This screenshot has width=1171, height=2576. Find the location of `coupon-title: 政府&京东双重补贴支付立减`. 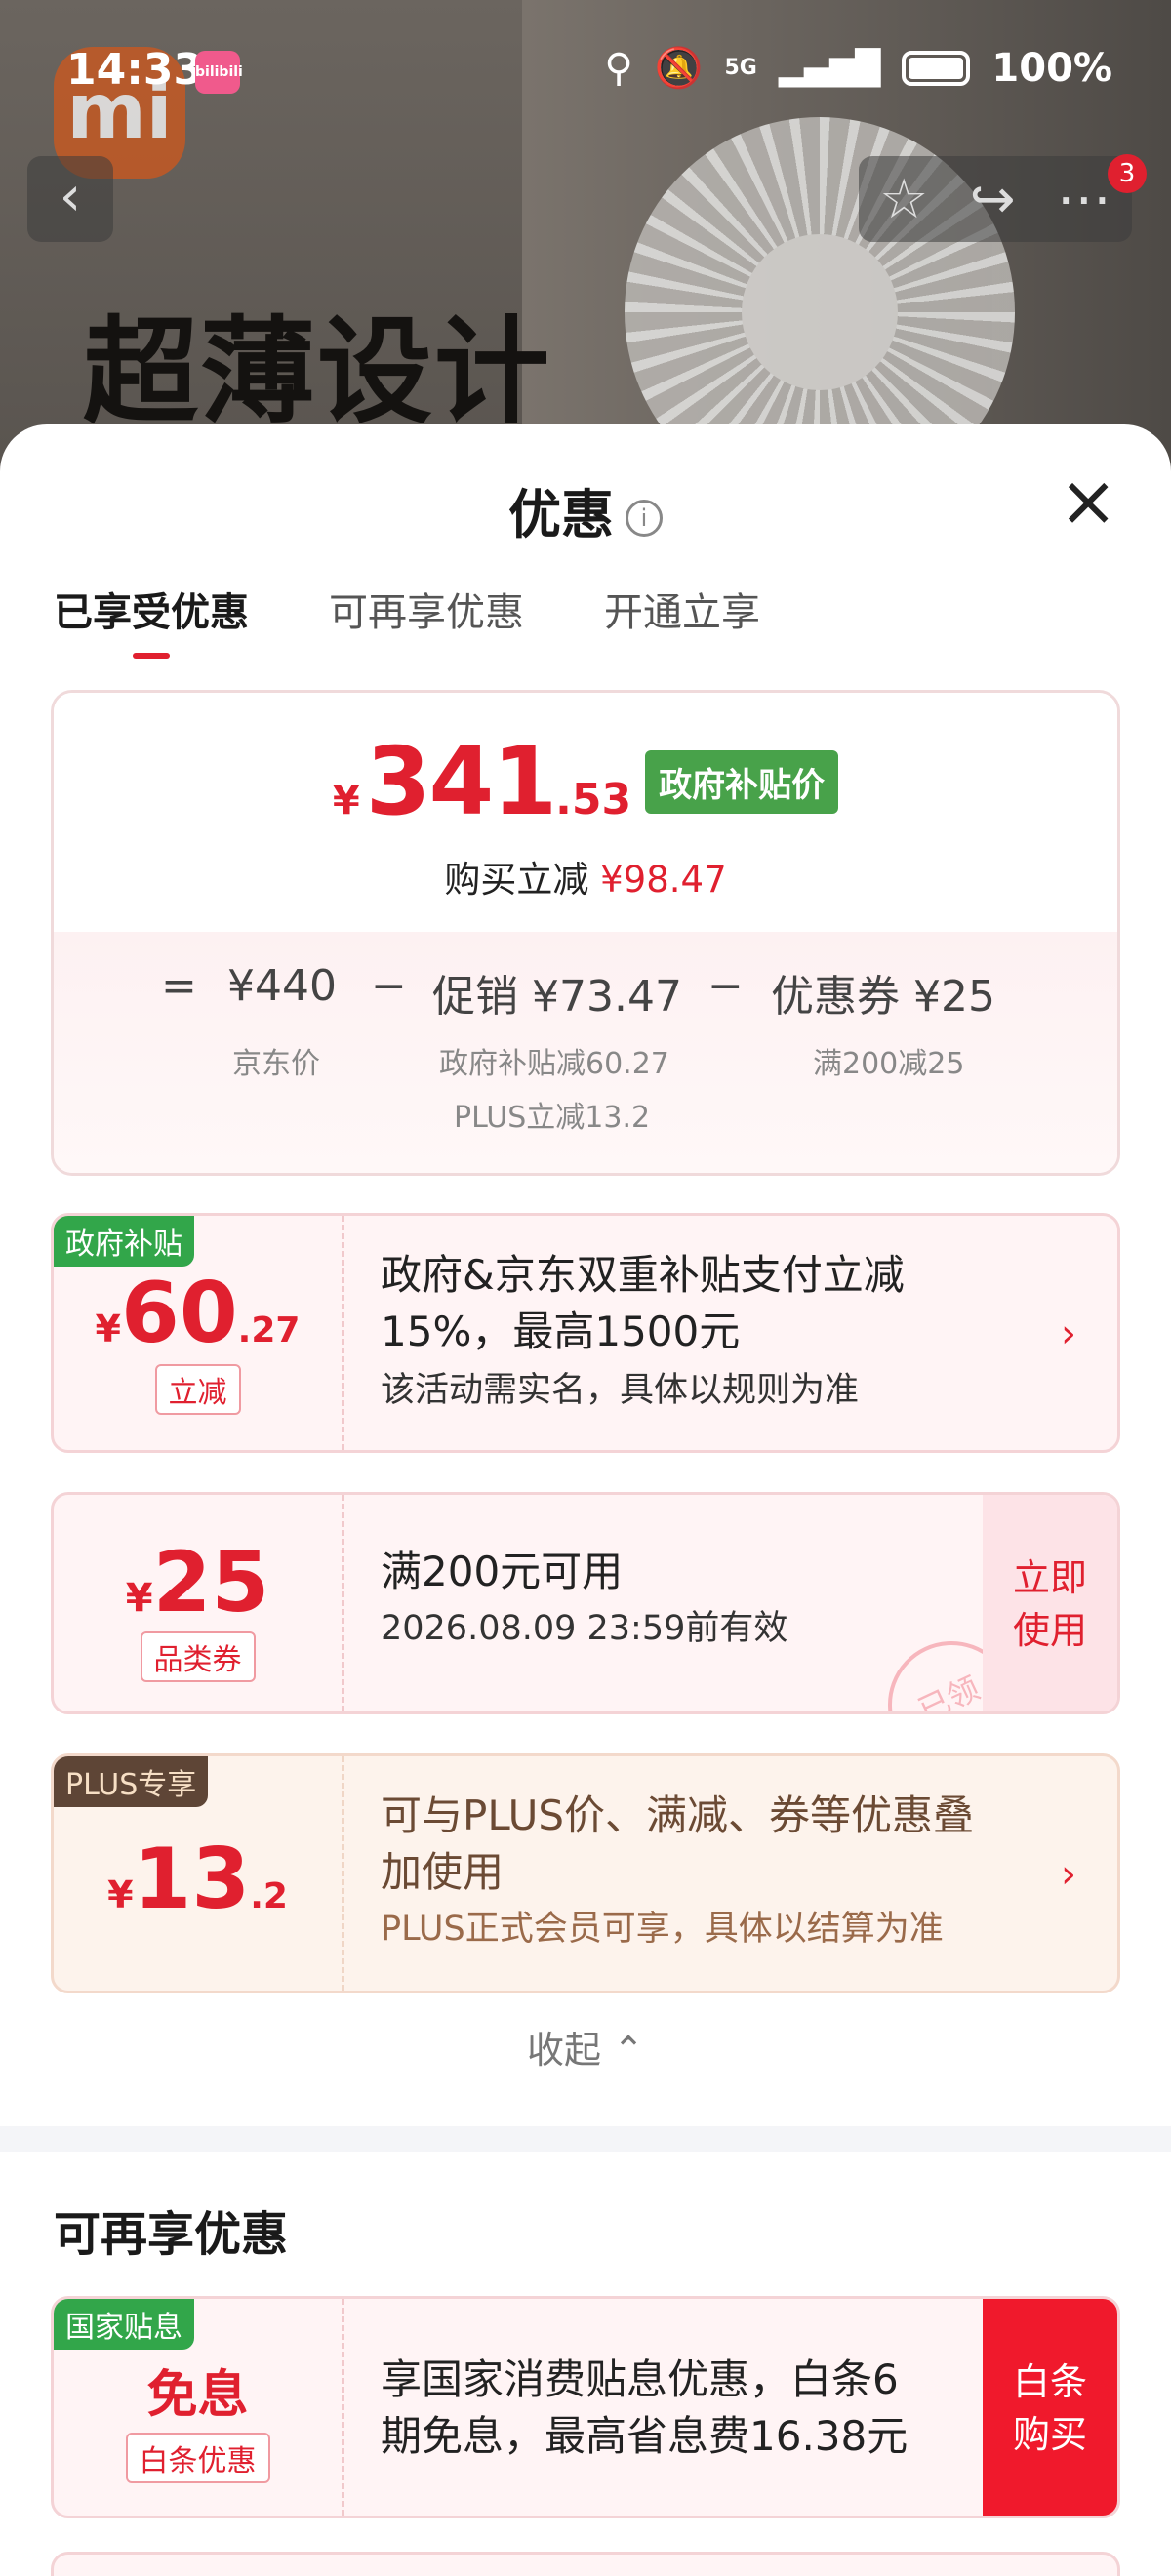

coupon-title: 政府&京东双重补贴支付立减 is located at coordinates (643, 1275).